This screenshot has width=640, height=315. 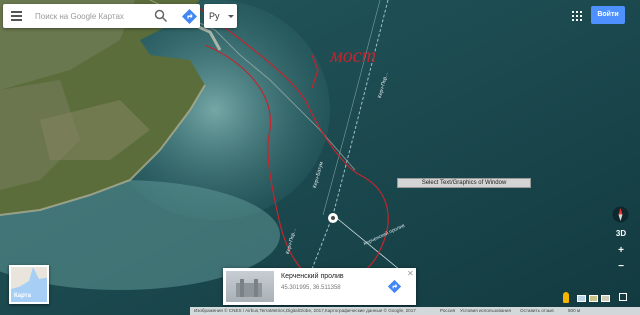 What do you see at coordinates (621, 250) in the screenshot?
I see `zoom-in-button: +` at bounding box center [621, 250].